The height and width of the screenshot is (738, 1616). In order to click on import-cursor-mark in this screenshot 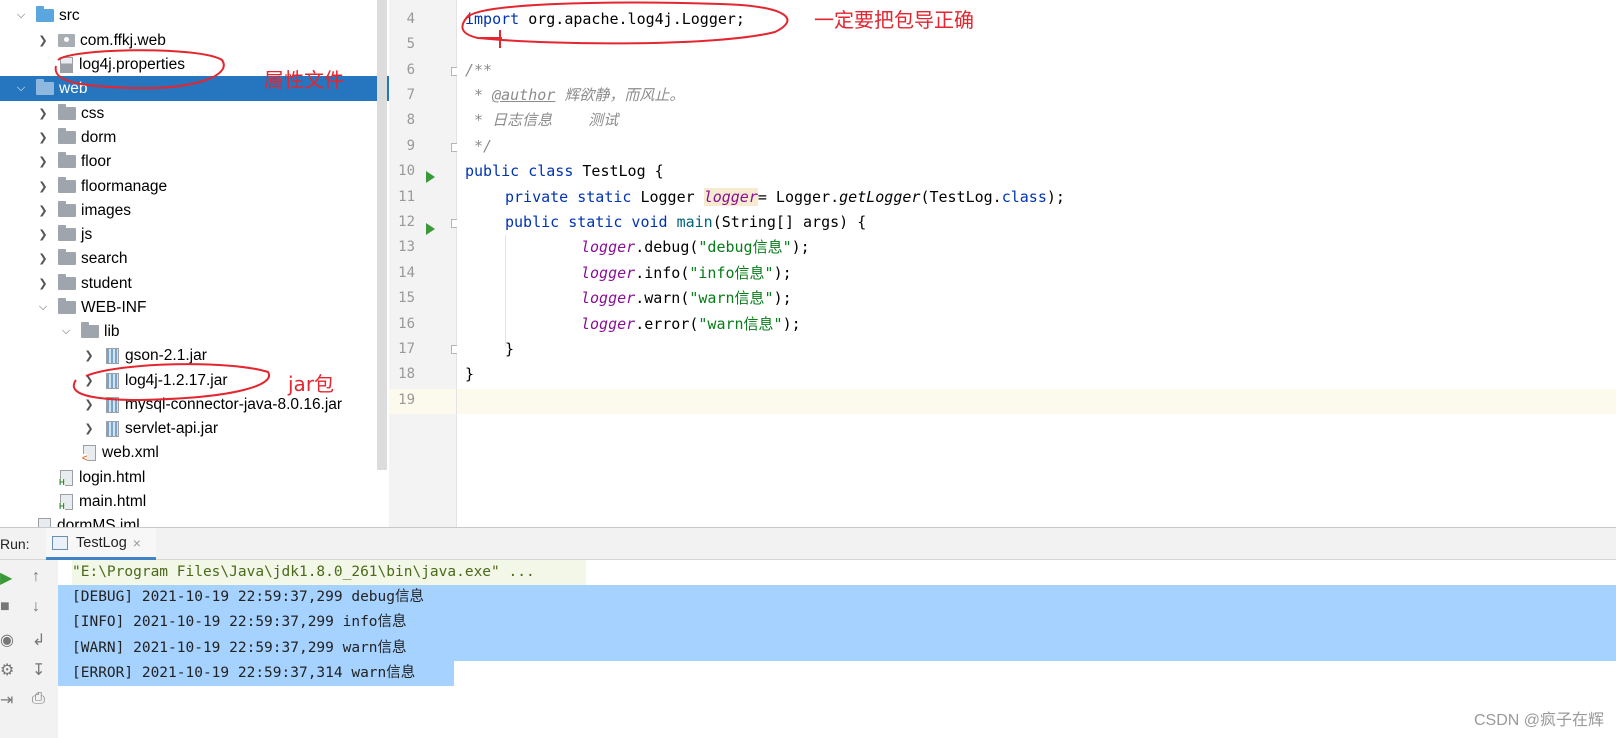, I will do `click(491, 39)`.